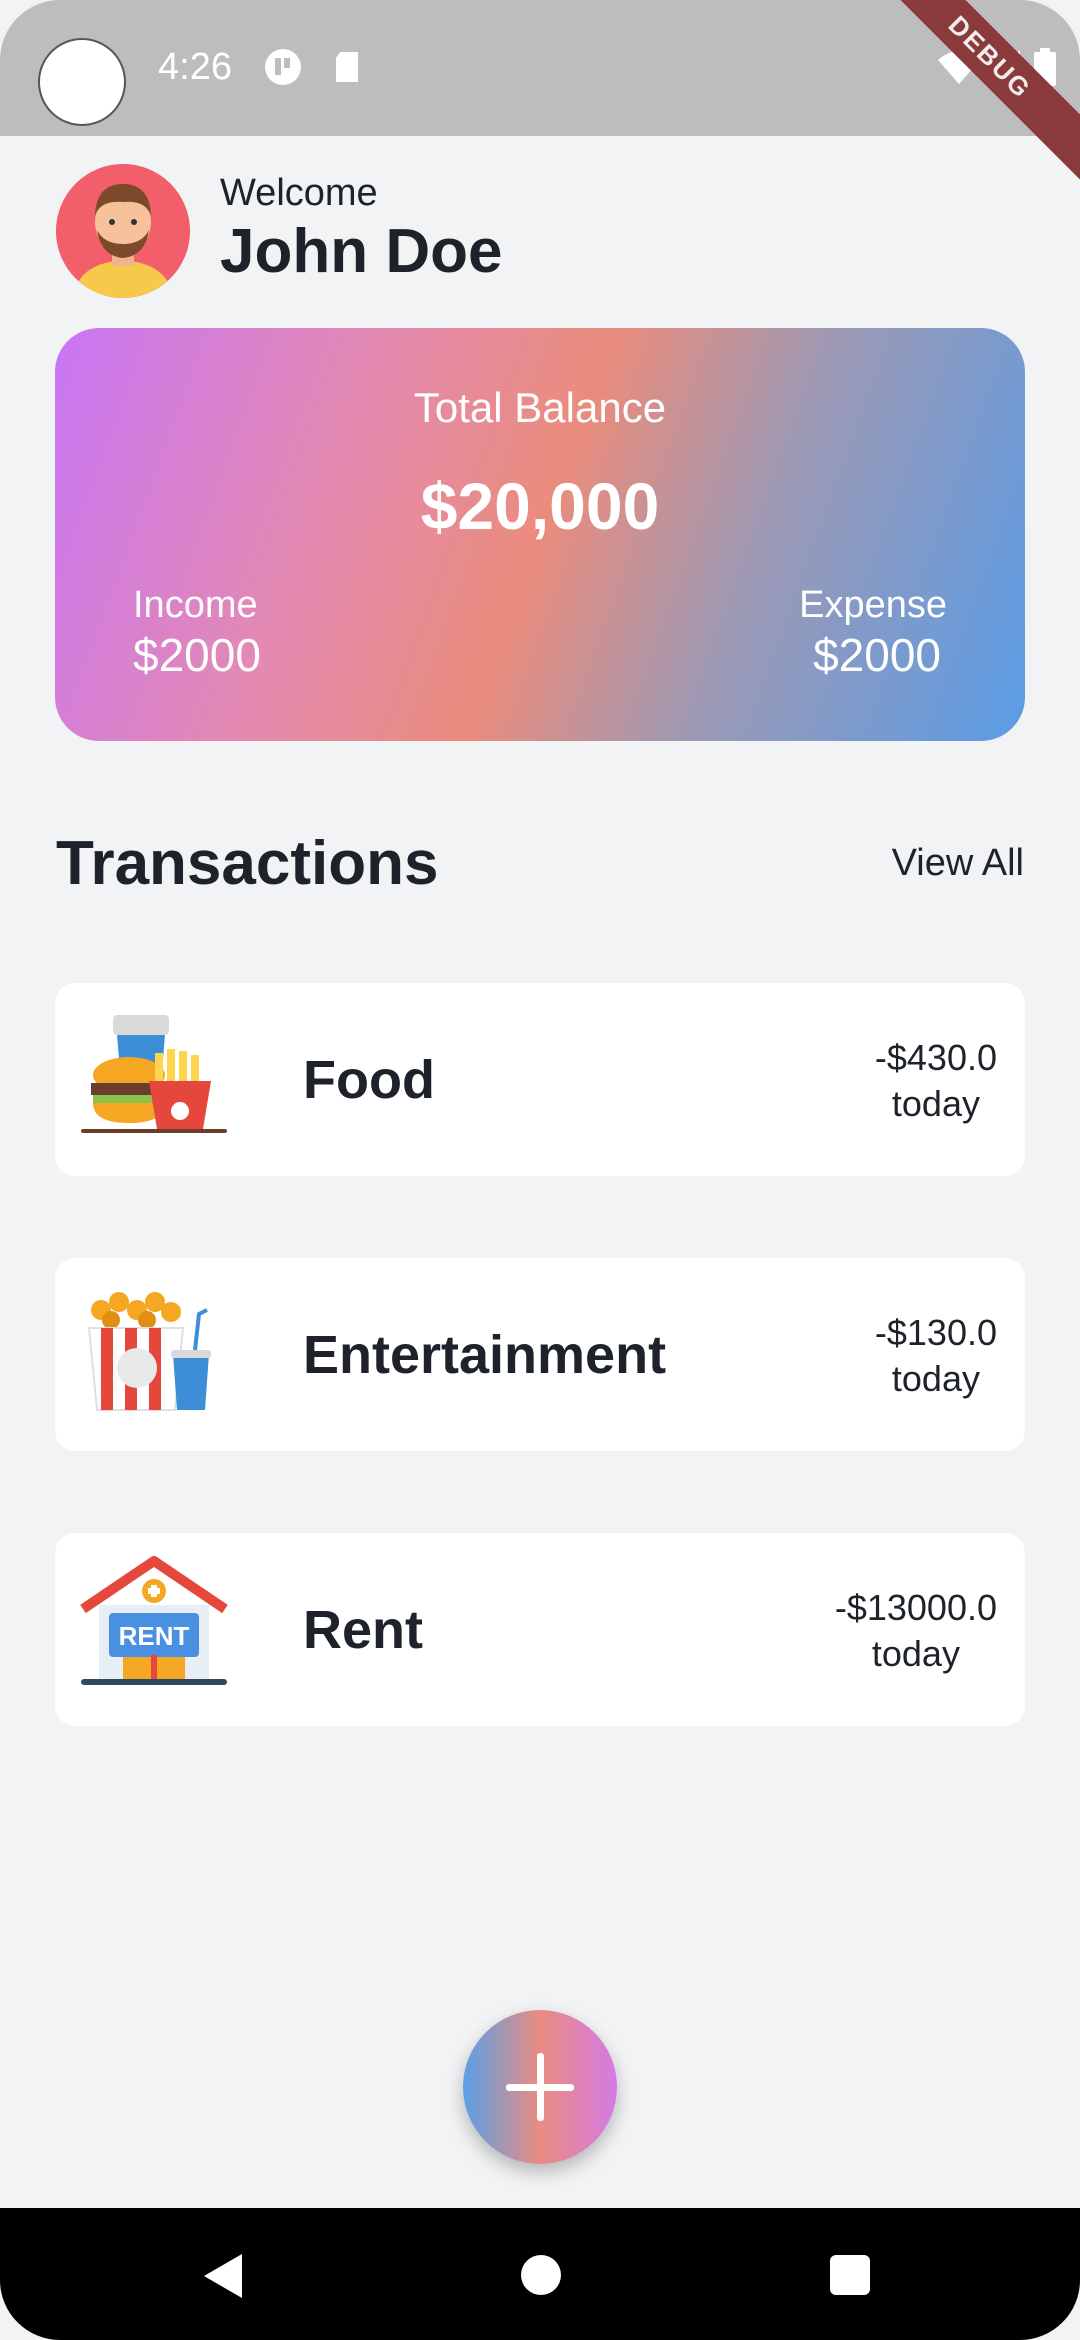 The image size is (1080, 2340). Describe the element at coordinates (247, 863) in the screenshot. I see `transactions-title: Transactions` at that location.